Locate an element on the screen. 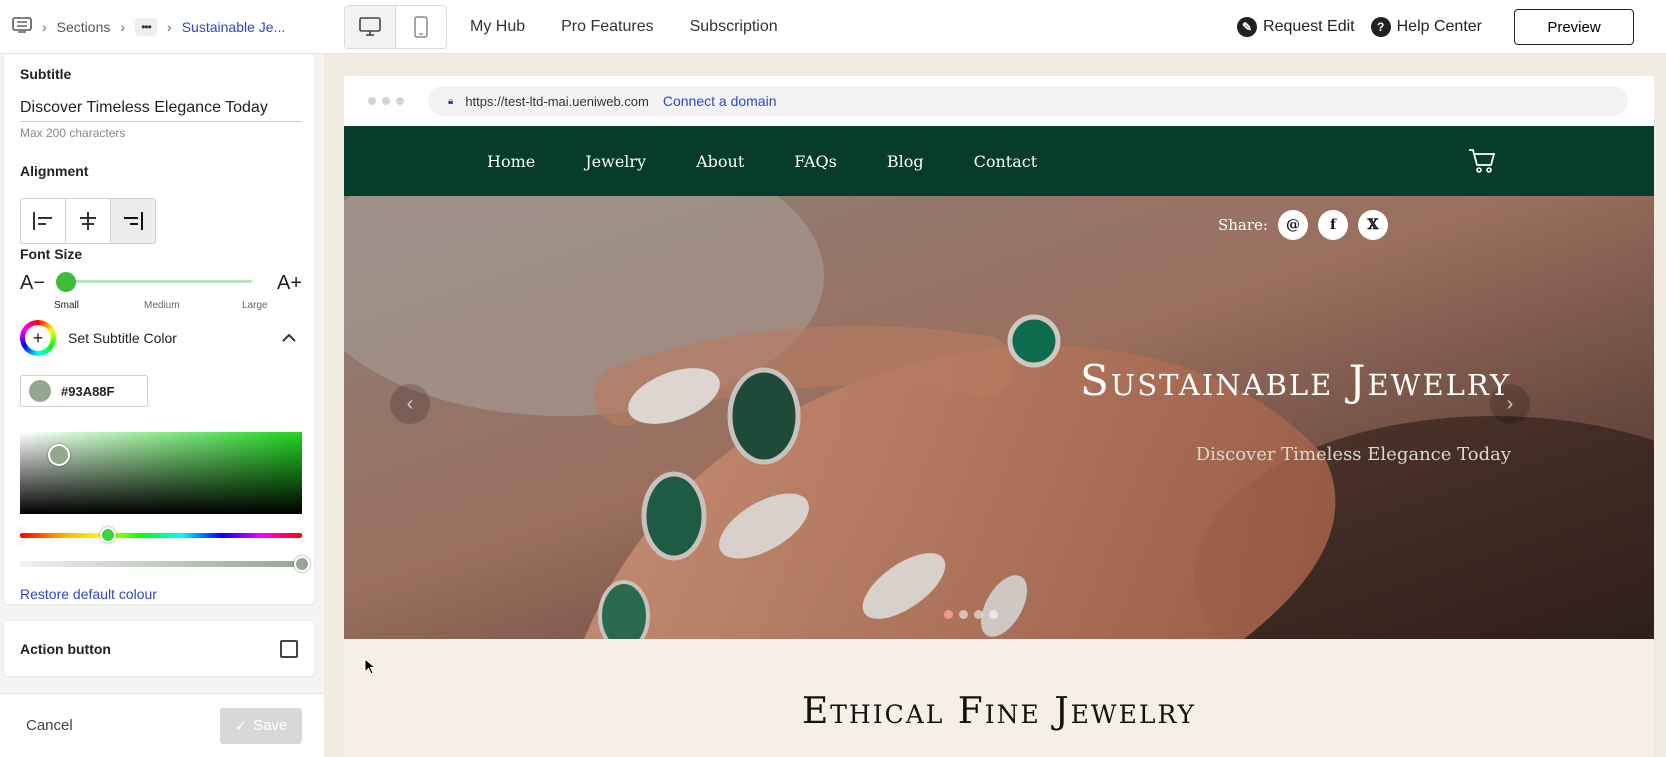 The image size is (1666, 757). hue-slider is located at coordinates (161, 535).